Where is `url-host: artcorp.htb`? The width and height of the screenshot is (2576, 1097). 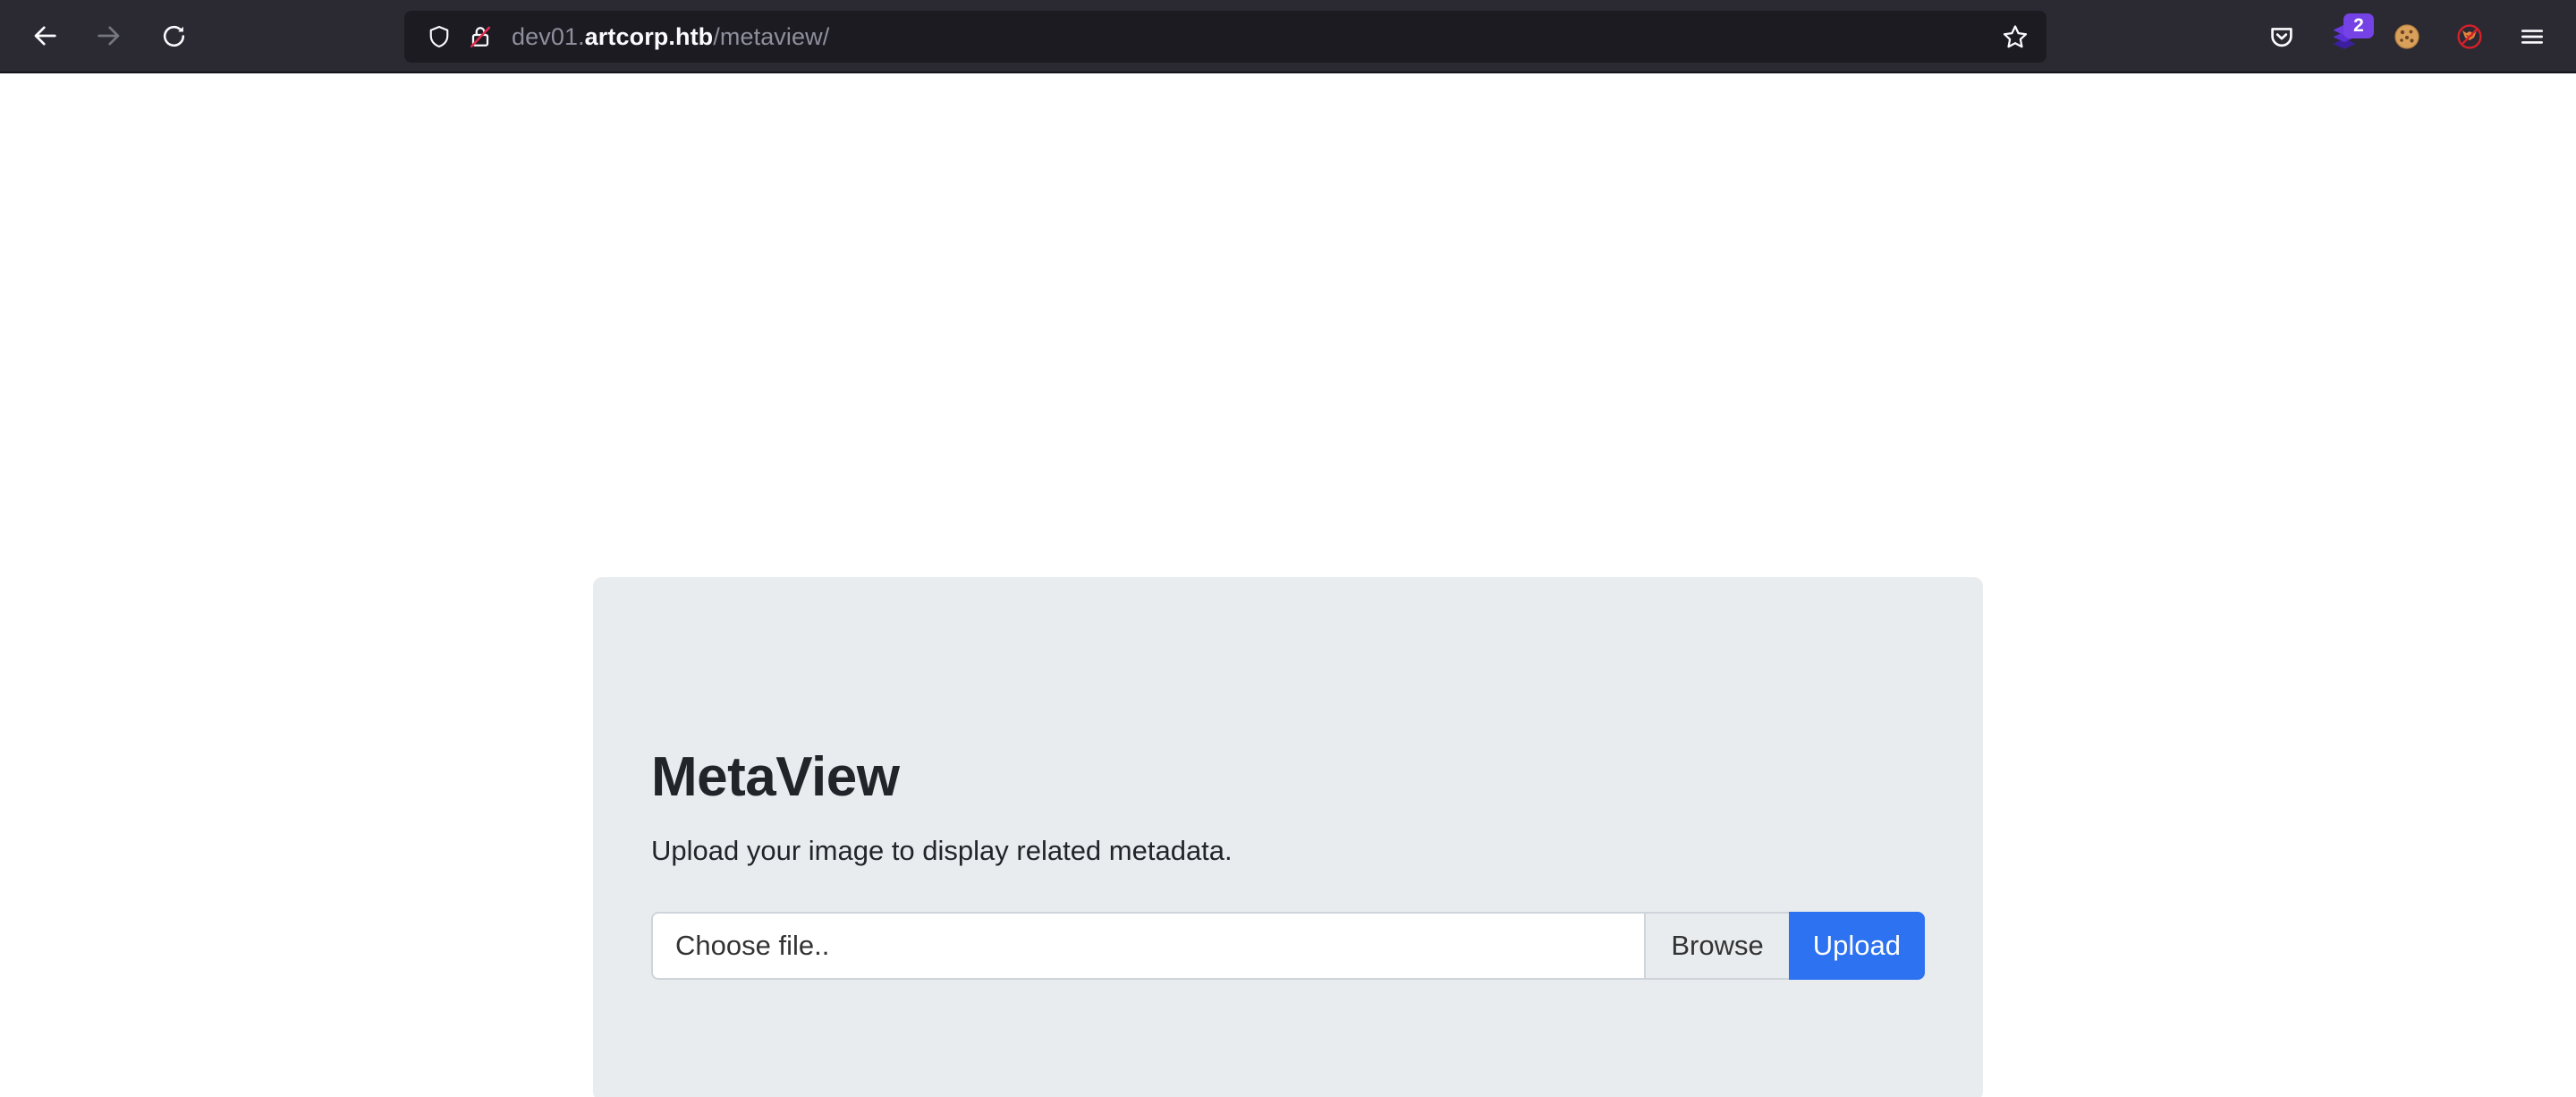
url-host: artcorp.htb is located at coordinates (649, 36).